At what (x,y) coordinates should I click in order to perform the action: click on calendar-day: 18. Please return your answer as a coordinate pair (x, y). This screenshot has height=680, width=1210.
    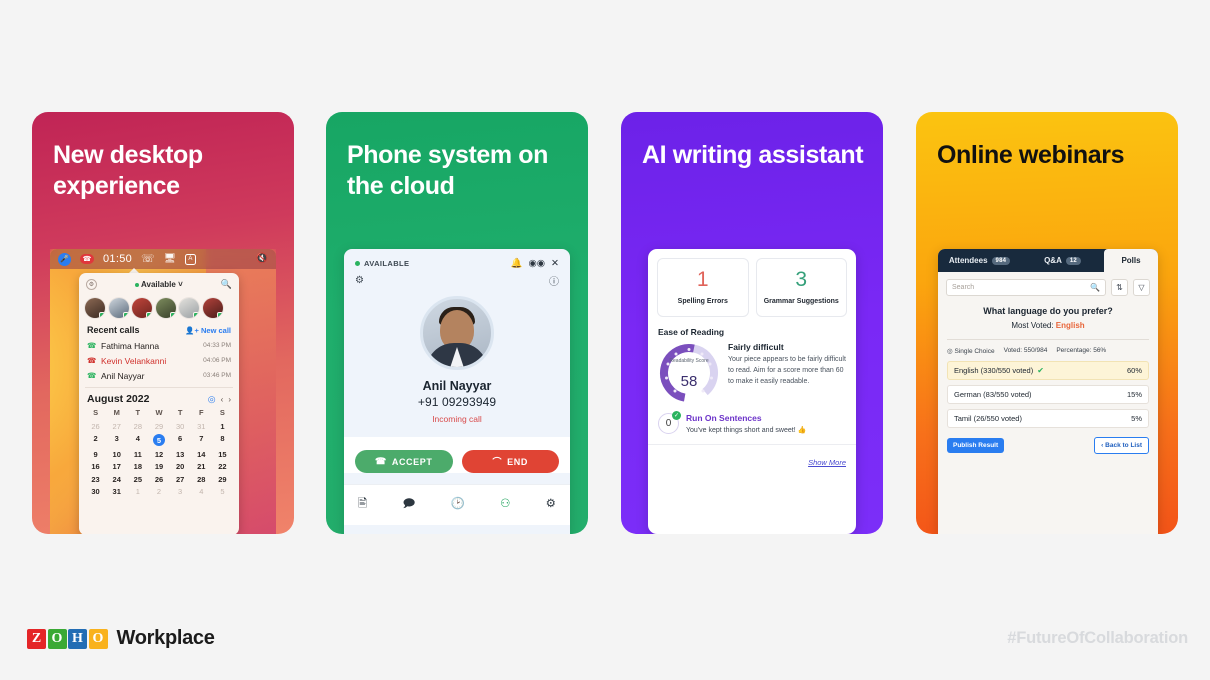
    Looking at the image, I should click on (137, 466).